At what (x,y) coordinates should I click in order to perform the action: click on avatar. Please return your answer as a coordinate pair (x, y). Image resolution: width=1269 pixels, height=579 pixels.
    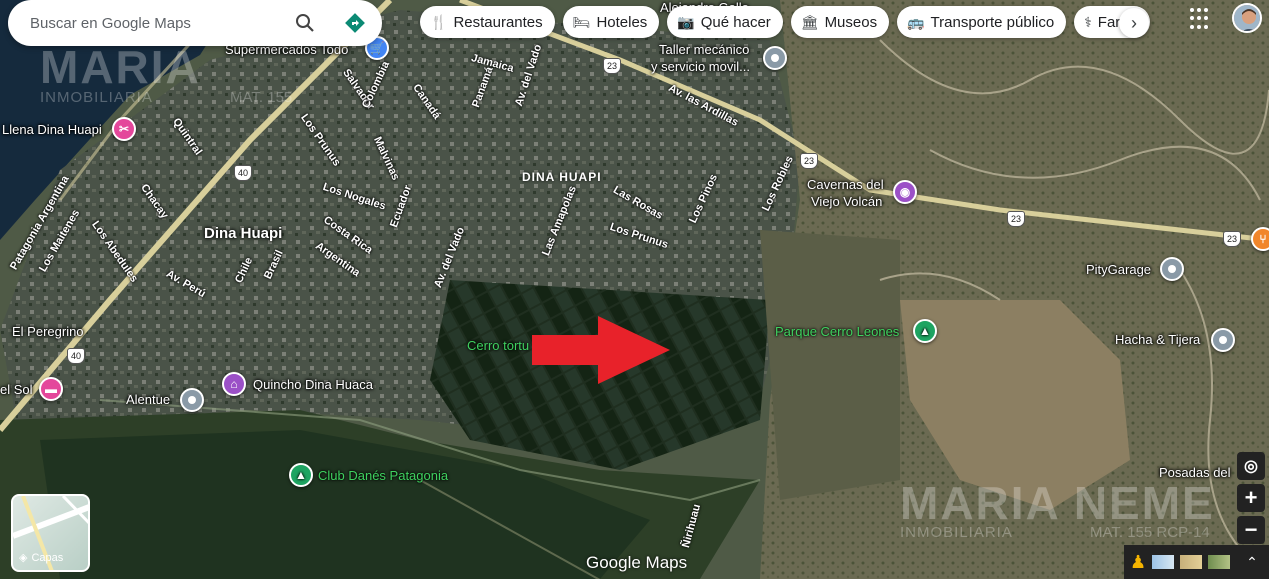
    Looking at the image, I should click on (1247, 18).